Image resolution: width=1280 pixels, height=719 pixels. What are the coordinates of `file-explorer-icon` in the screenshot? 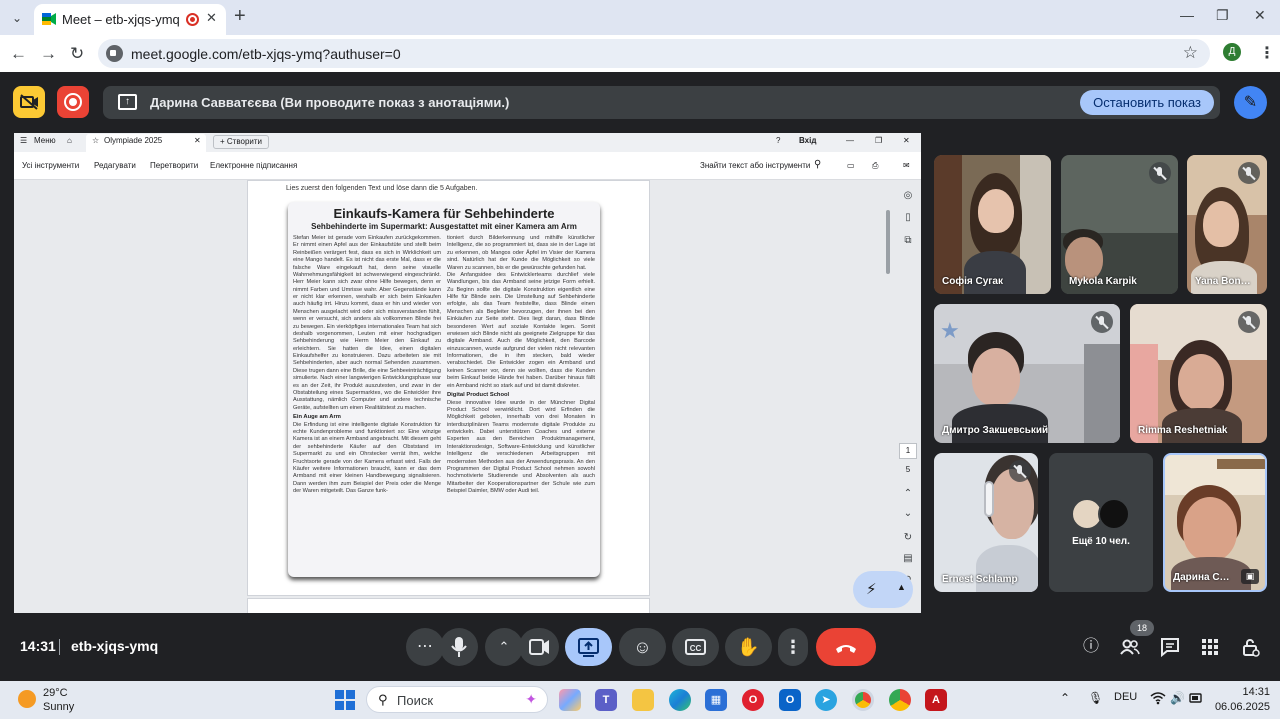 It's located at (643, 700).